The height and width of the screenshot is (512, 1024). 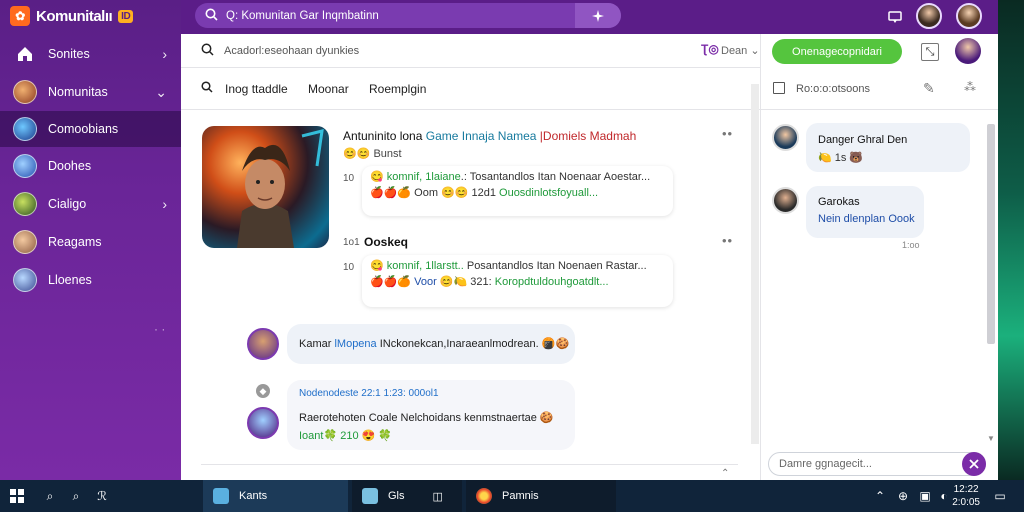 What do you see at coordinates (397, 89) in the screenshot?
I see `tab-roemplgin: Roemplgin` at bounding box center [397, 89].